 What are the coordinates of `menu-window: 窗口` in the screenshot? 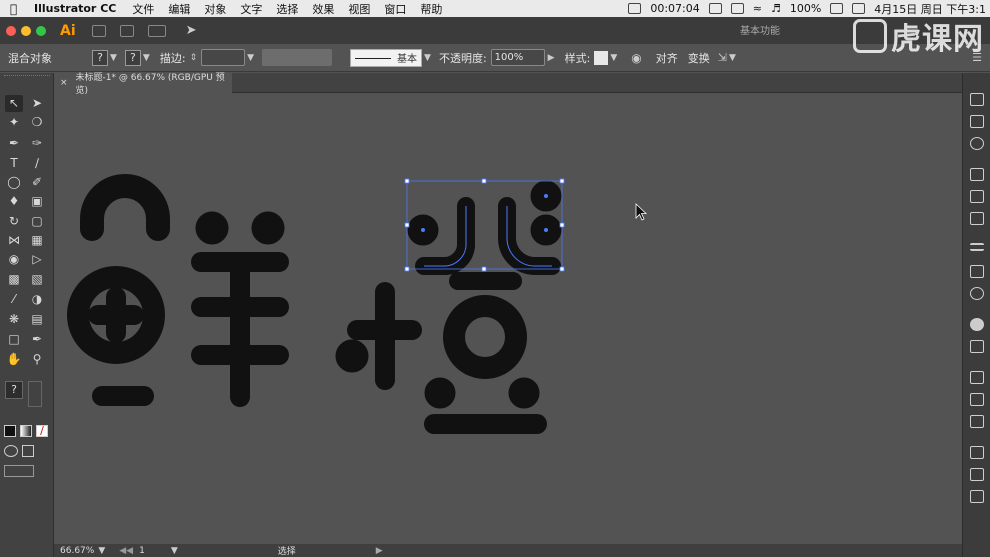 It's located at (395, 9).